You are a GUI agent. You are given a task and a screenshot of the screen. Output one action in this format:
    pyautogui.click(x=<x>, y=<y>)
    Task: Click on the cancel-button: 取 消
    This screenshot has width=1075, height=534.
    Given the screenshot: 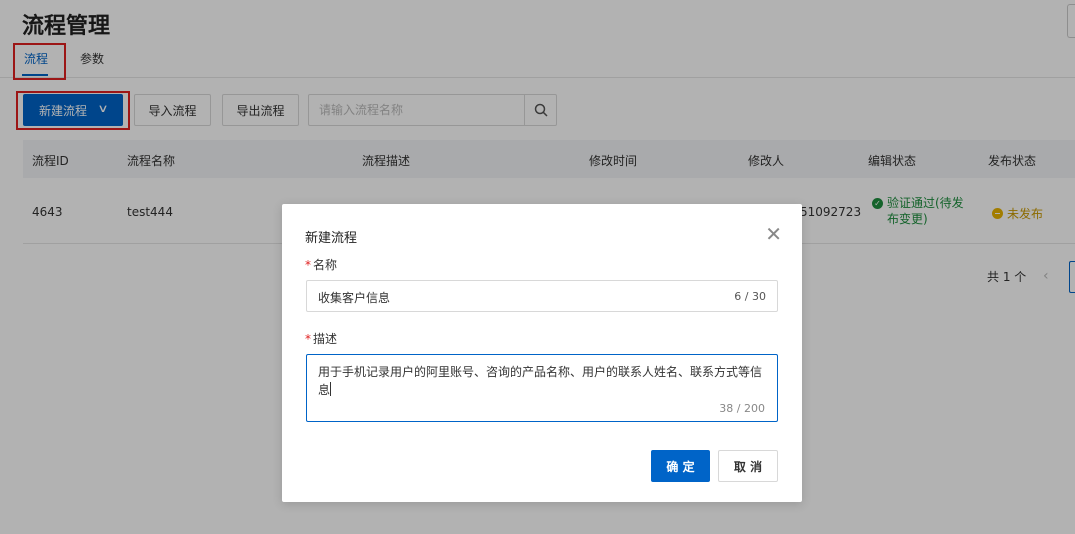 What is the action you would take?
    pyautogui.click(x=748, y=466)
    